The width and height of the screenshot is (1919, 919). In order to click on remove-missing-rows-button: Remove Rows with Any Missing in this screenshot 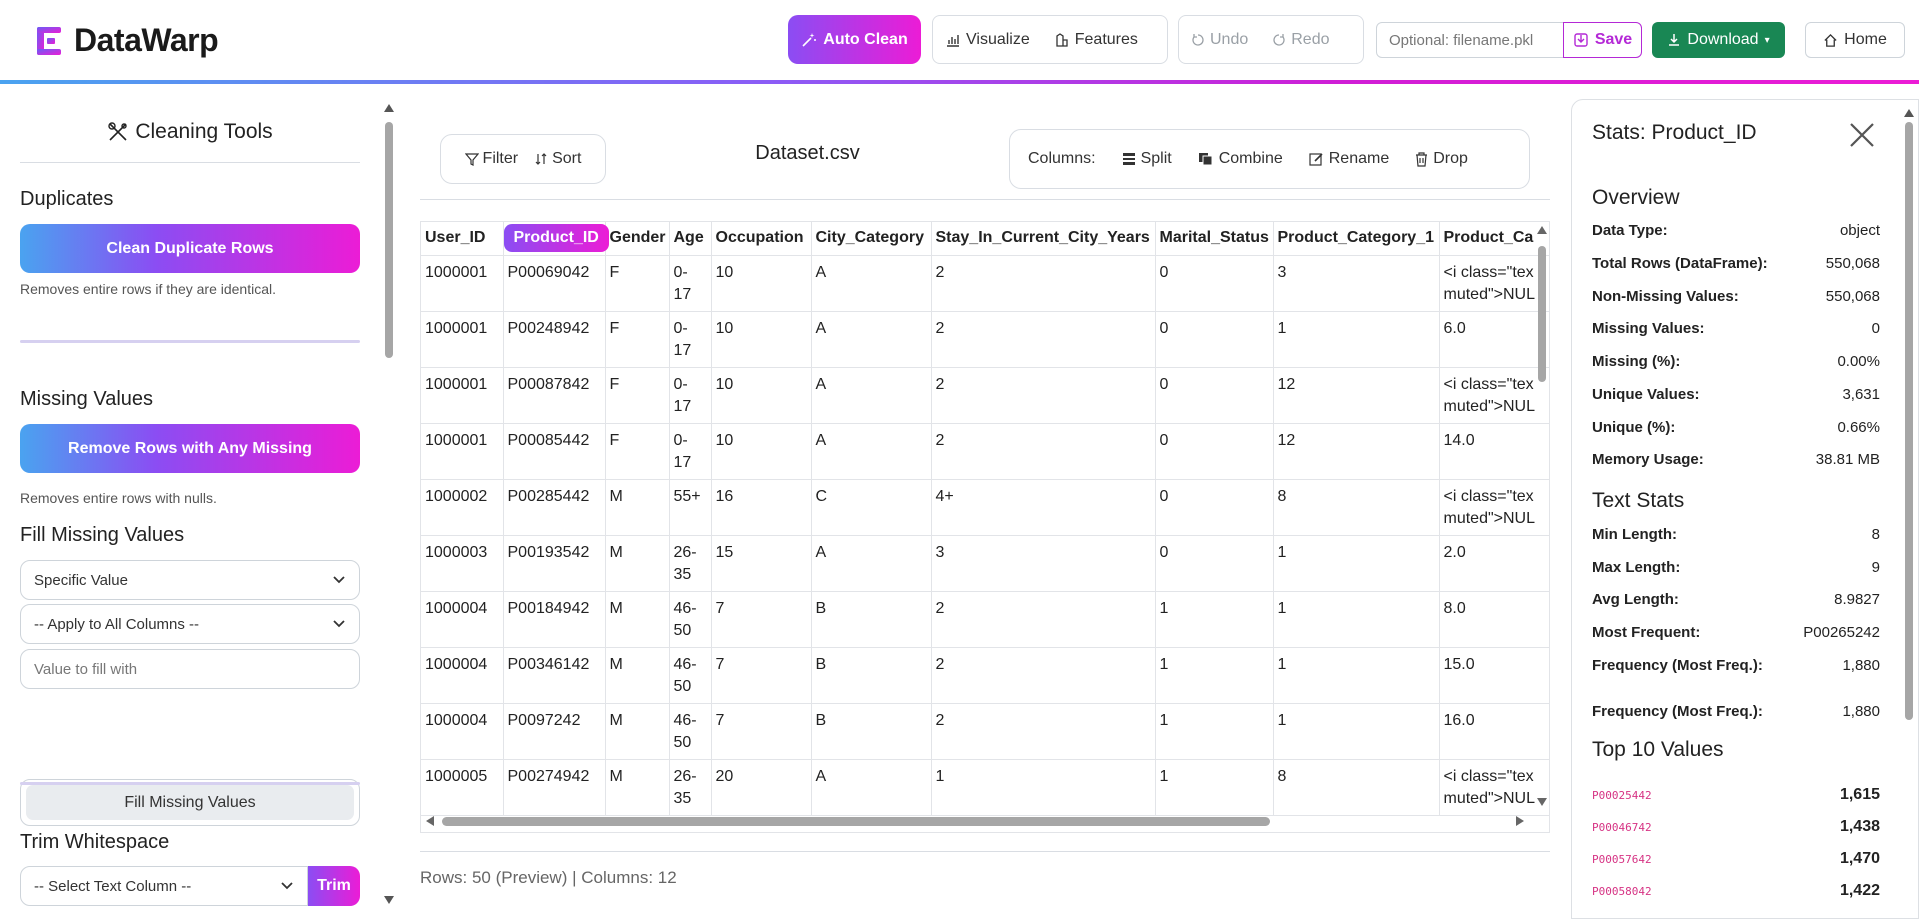, I will do `click(190, 448)`.